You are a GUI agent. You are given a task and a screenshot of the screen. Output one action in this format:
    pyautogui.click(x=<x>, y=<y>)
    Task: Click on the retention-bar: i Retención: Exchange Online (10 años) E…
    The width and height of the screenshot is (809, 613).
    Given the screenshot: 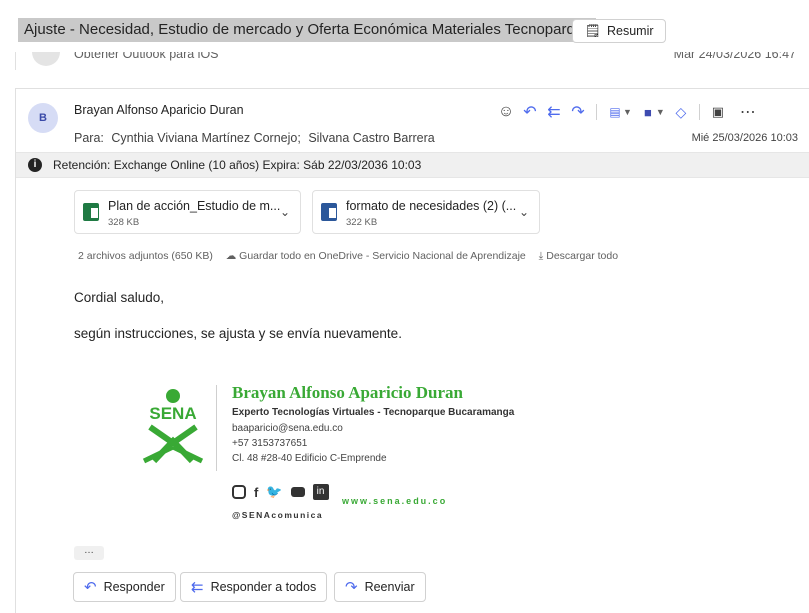 What is the action you would take?
    pyautogui.click(x=412, y=165)
    